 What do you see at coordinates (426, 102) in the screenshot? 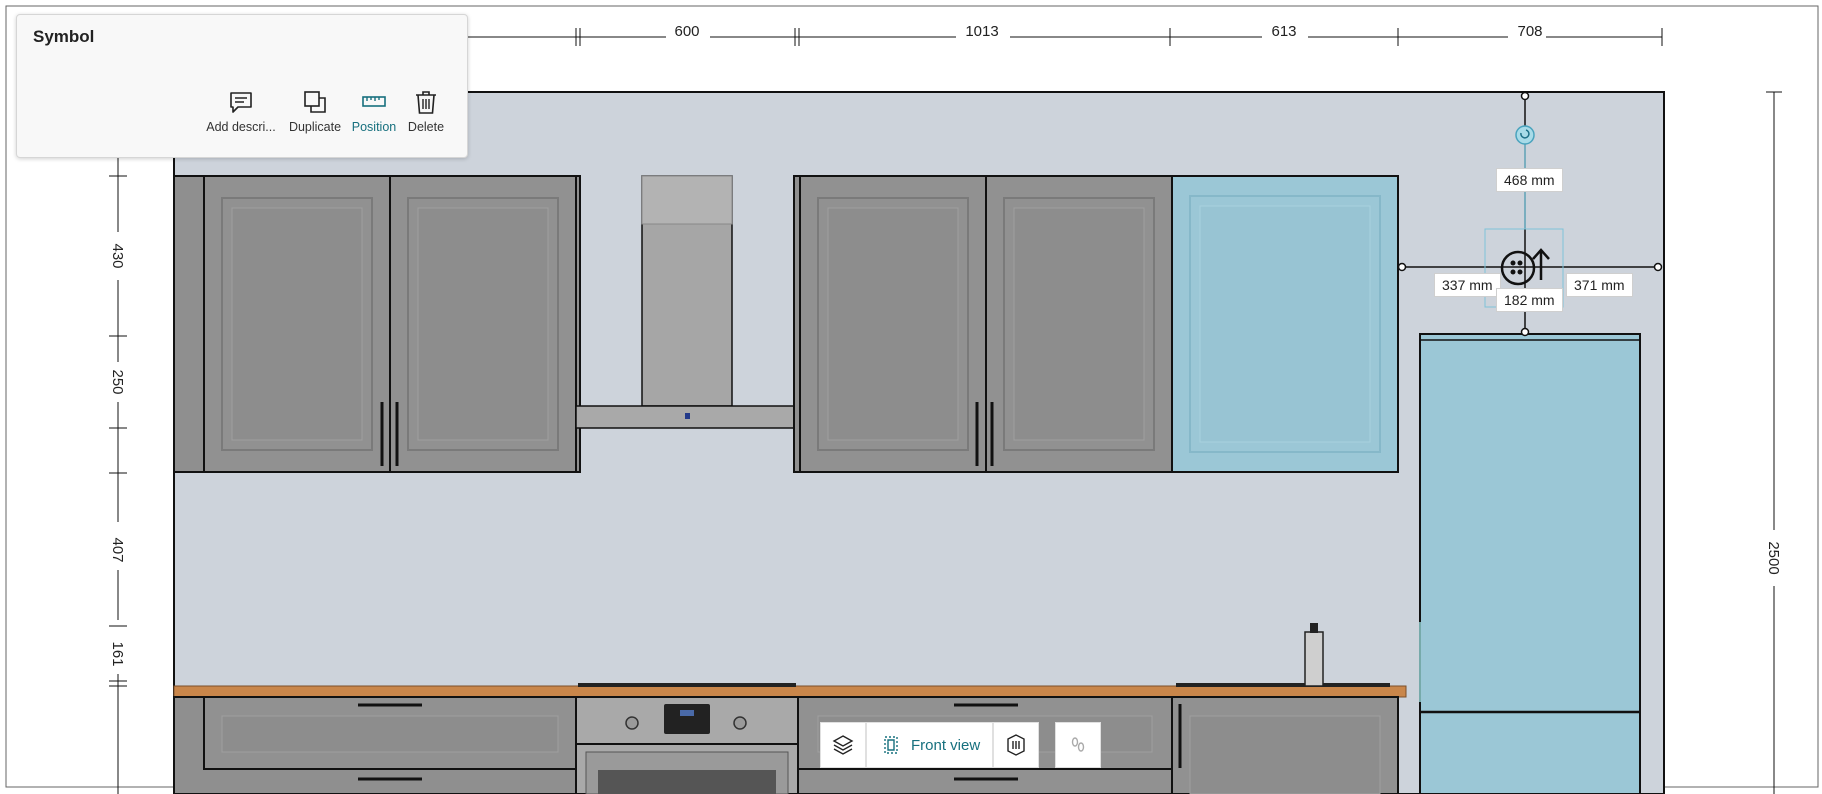
I see `trash-icon` at bounding box center [426, 102].